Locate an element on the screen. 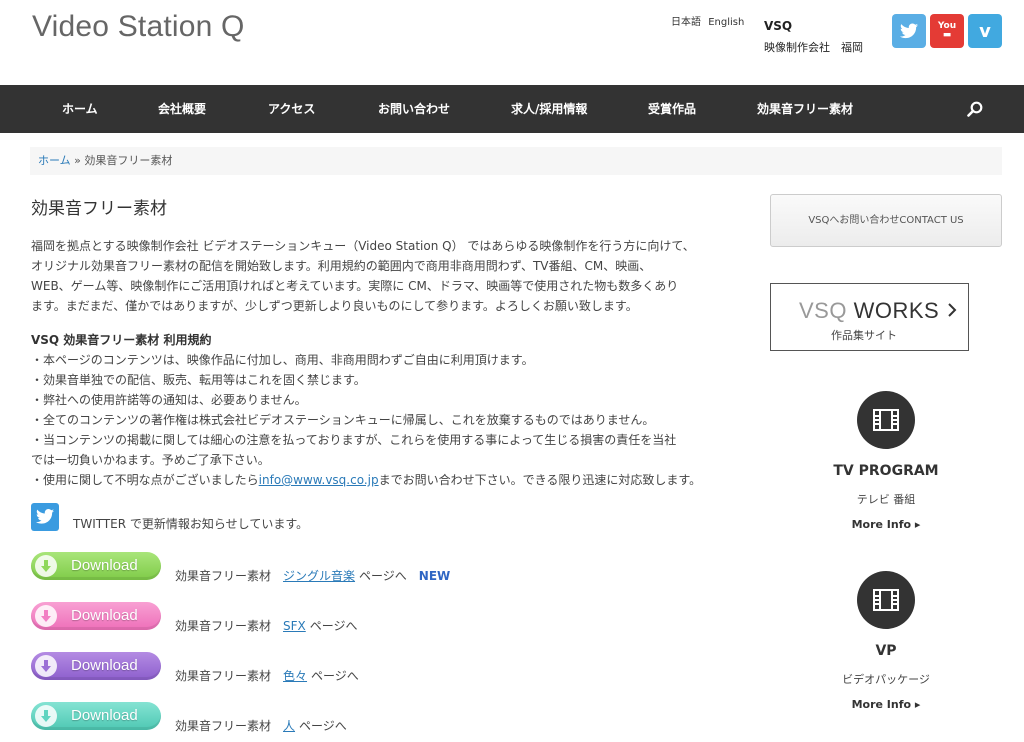 This screenshot has width=1024, height=742. vsq-works-banner: VSQ WORKS 作品集サイト is located at coordinates (869, 317).